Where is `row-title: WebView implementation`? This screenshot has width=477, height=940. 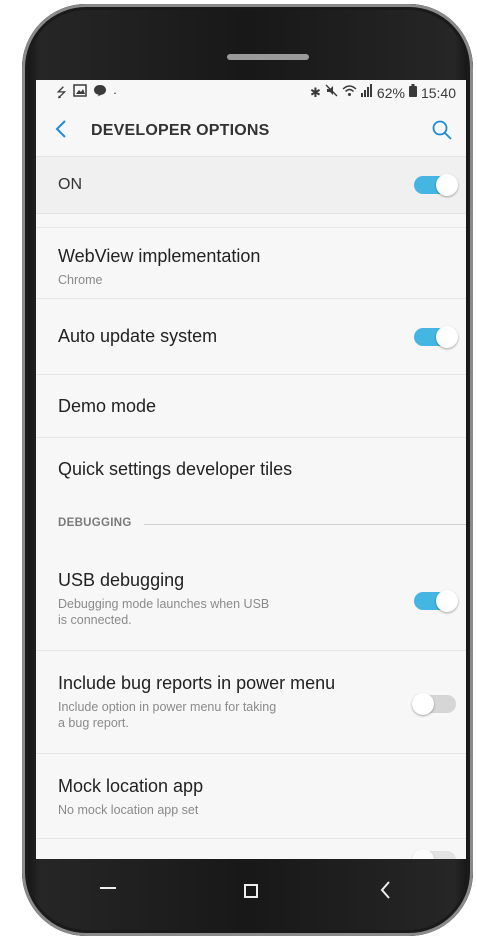
row-title: WebView implementation is located at coordinates (159, 256).